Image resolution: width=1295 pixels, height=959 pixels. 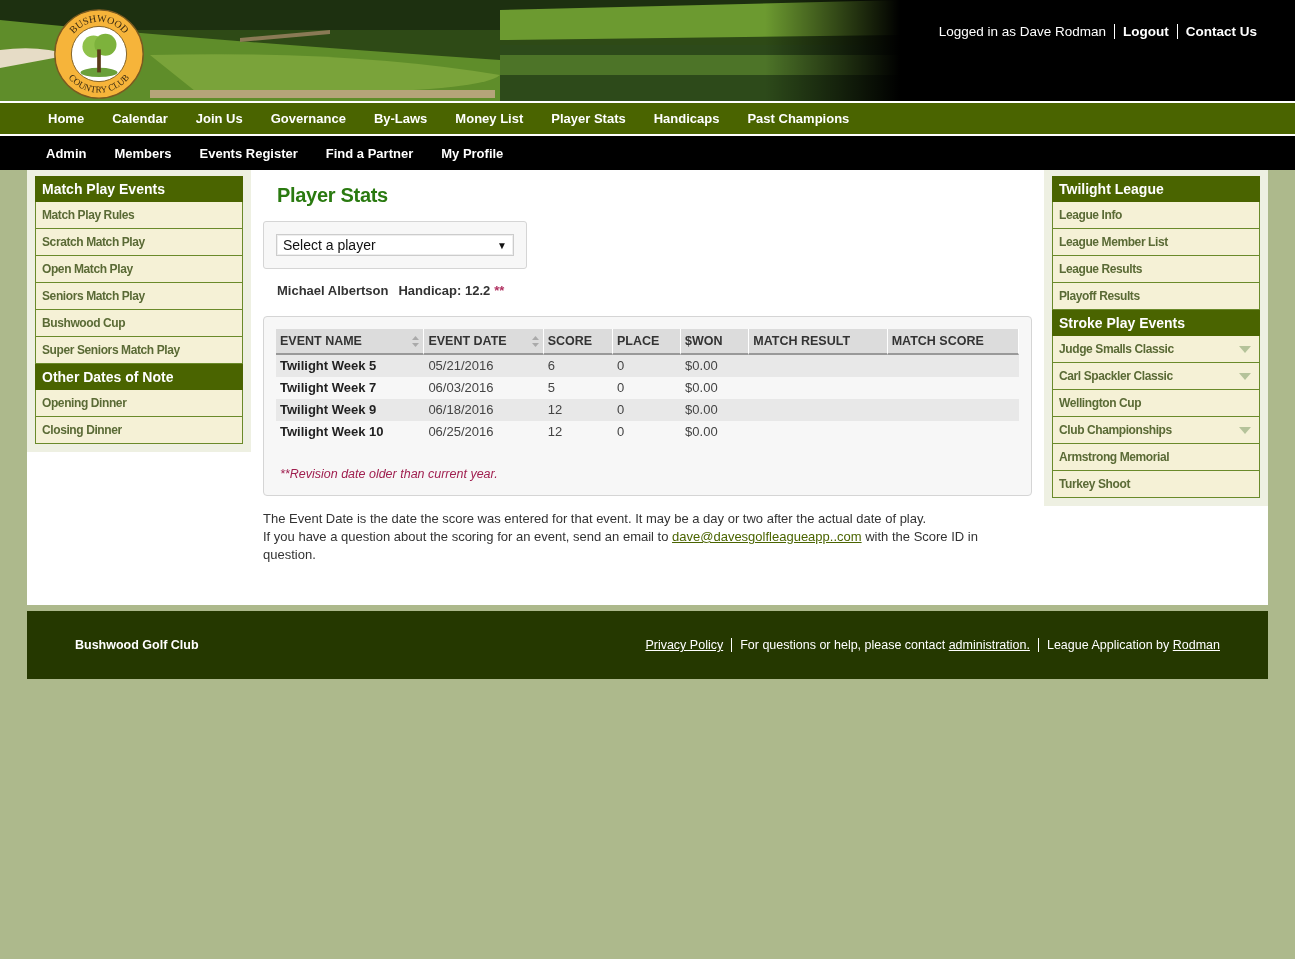 What do you see at coordinates (1156, 323) in the screenshot?
I see `sidebar-heading: Stroke Play Events` at bounding box center [1156, 323].